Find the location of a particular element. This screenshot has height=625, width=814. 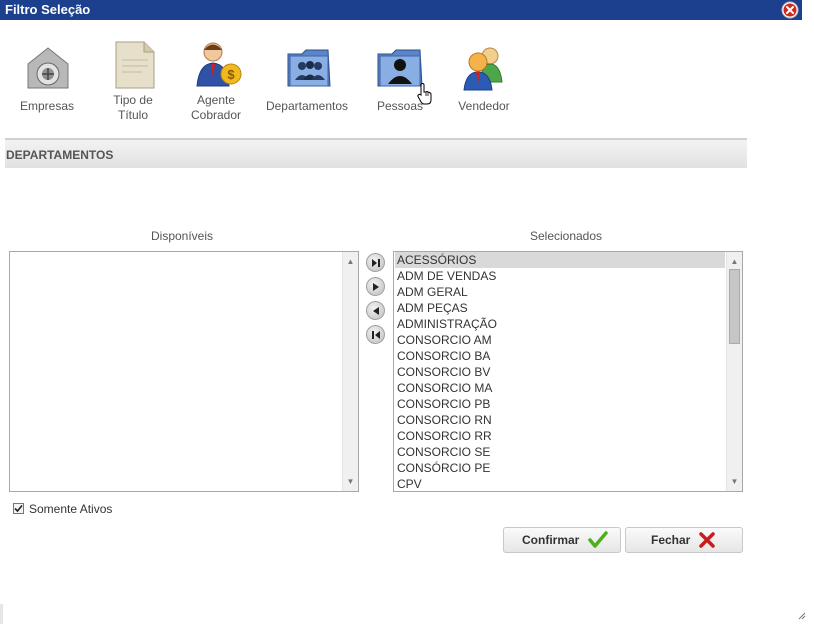

somente-ativos-label: Somente Ativos is located at coordinates (71, 509).